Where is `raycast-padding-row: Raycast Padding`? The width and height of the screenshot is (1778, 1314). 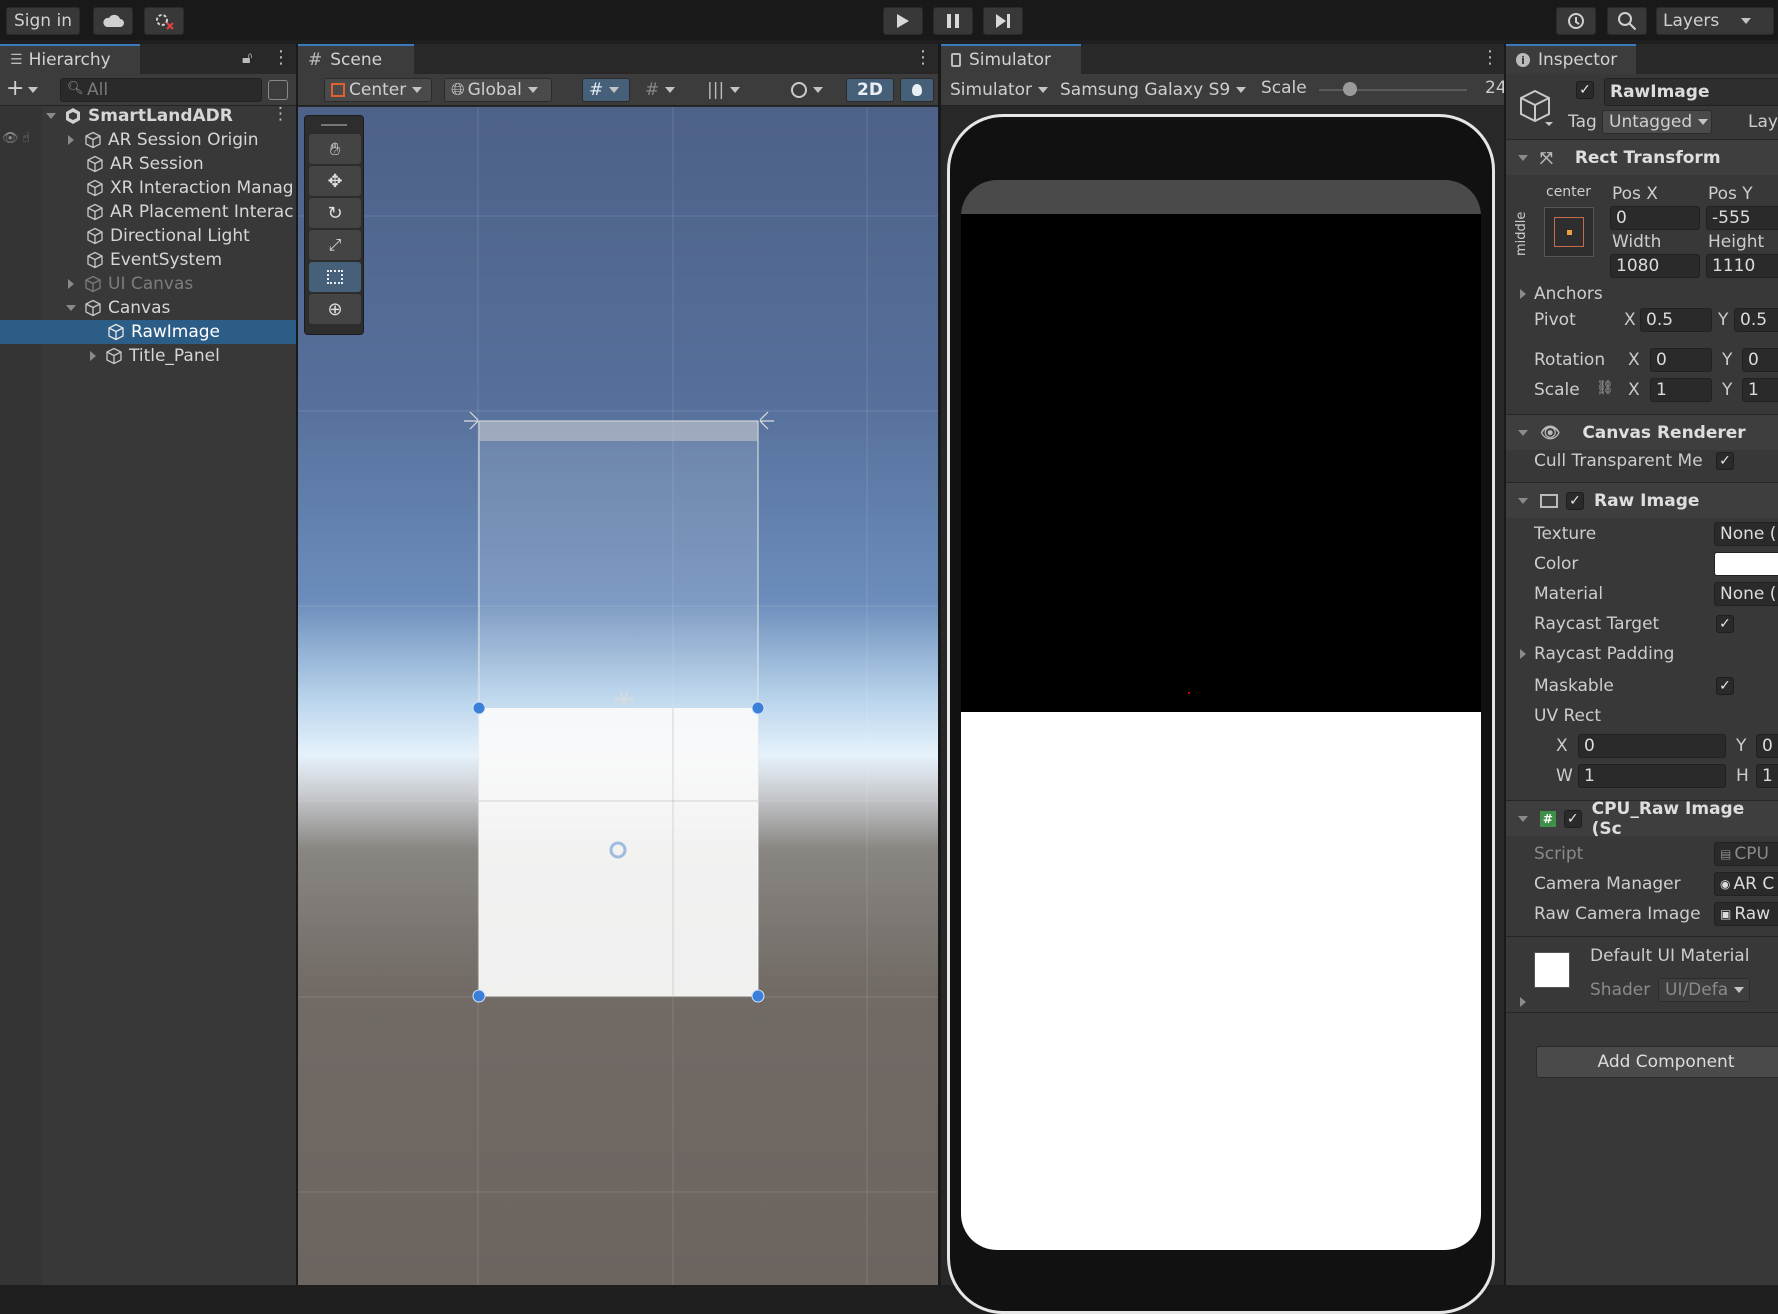
raycast-padding-row: Raycast Padding is located at coordinates (1642, 654).